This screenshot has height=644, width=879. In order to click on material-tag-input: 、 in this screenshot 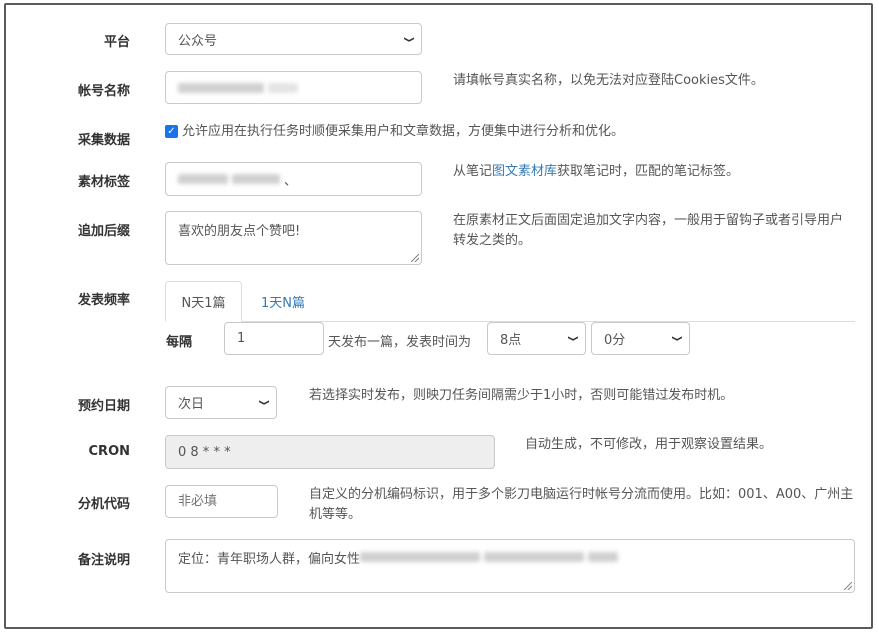, I will do `click(293, 179)`.